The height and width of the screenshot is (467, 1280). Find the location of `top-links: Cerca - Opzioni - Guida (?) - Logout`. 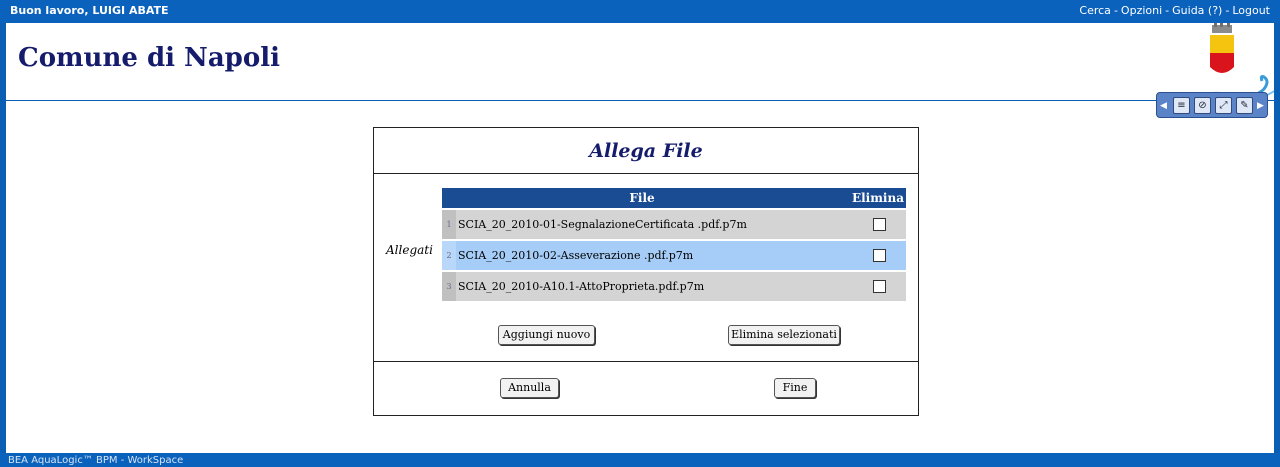

top-links: Cerca - Opzioni - Guida (?) - Logout is located at coordinates (1174, 10).